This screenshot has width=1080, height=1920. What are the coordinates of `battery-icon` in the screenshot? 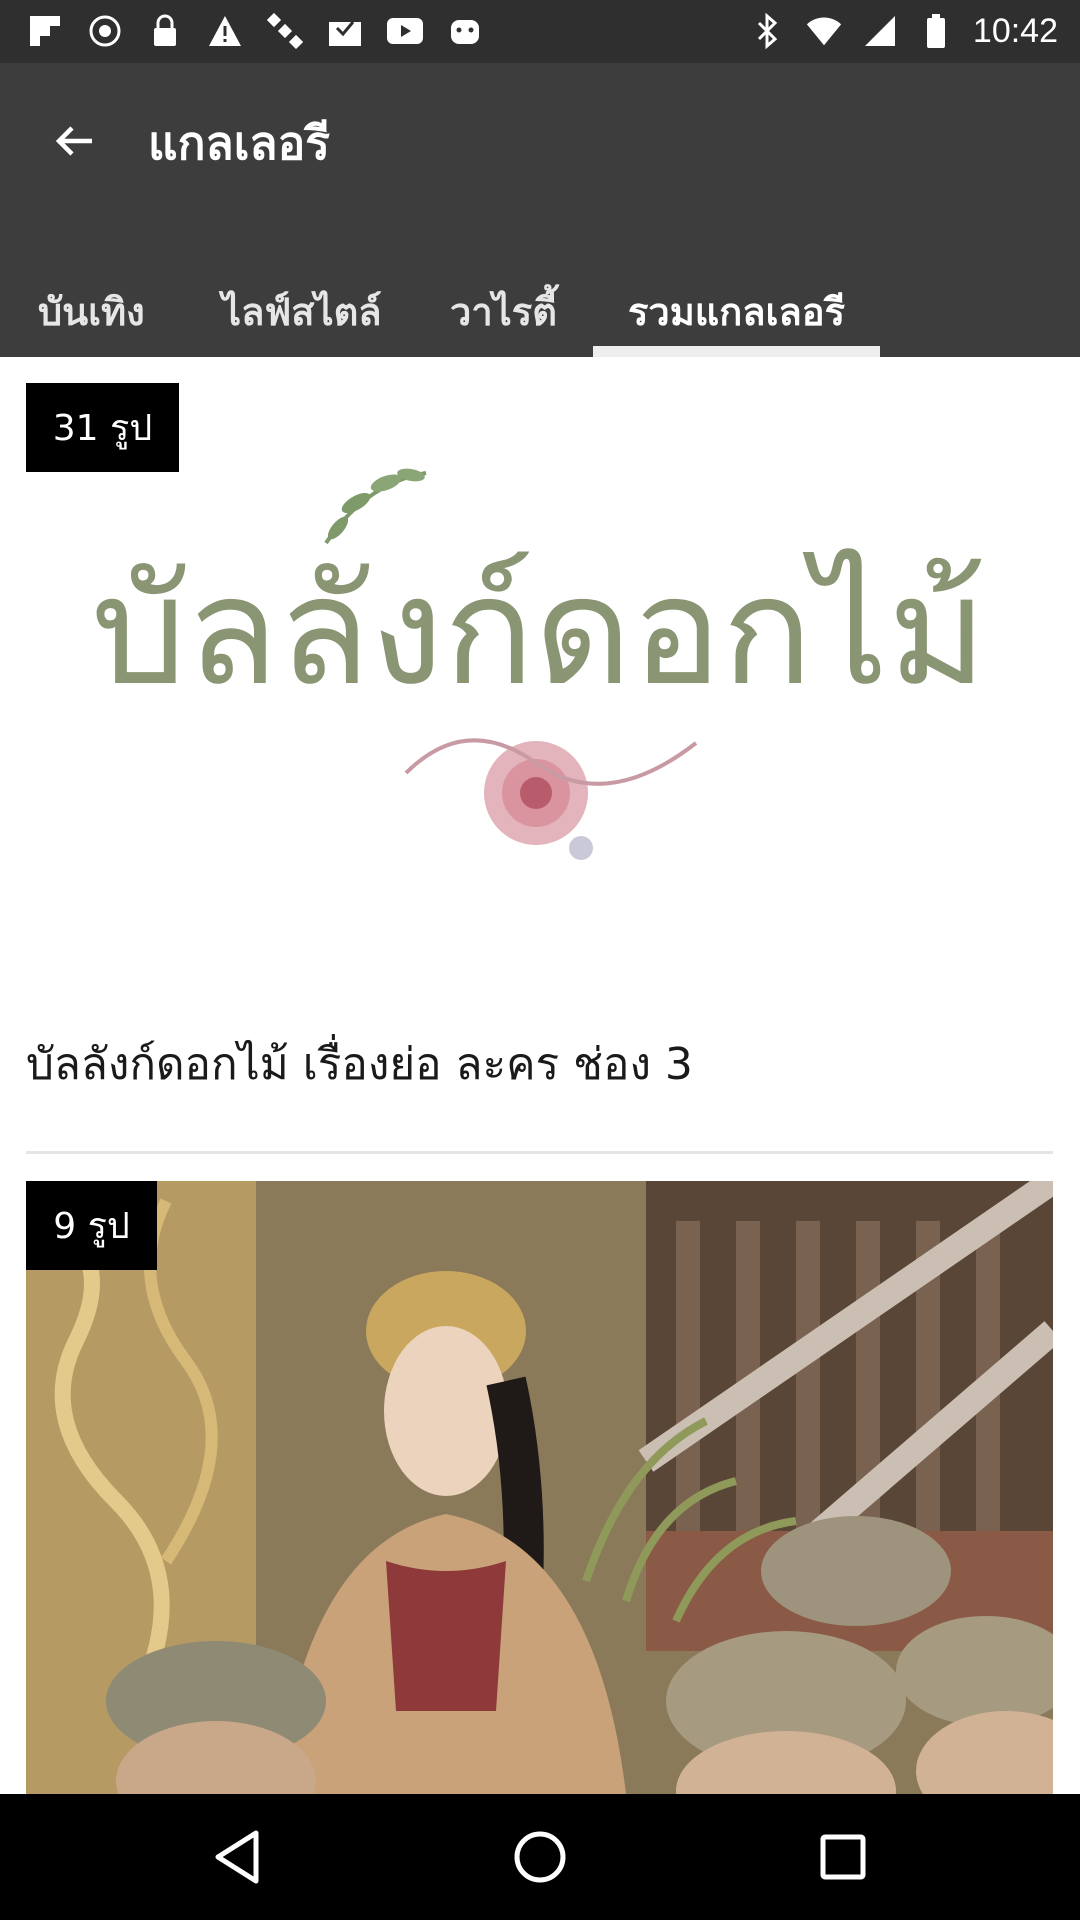 It's located at (936, 31).